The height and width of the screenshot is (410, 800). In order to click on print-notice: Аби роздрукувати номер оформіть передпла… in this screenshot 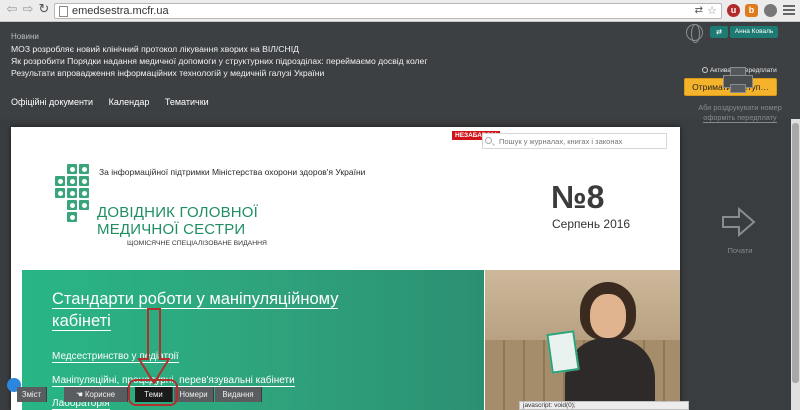, I will do `click(740, 113)`.